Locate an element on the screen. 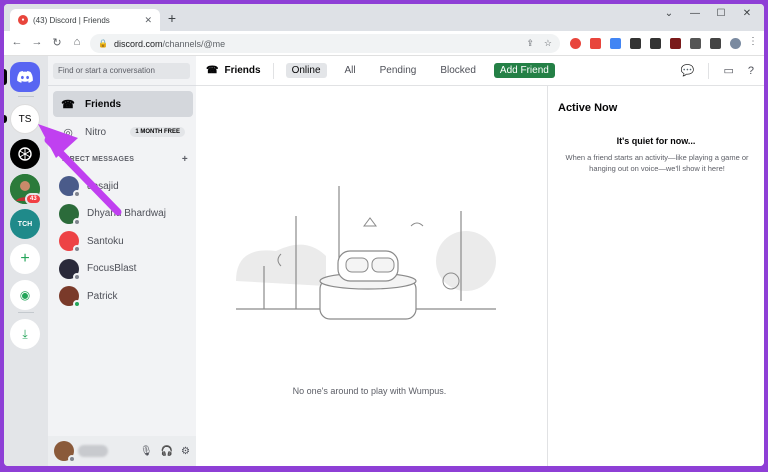 The width and height of the screenshot is (768, 472). nav-nitro: ◎ Nitro 1 MONTH FREE is located at coordinates (123, 132).